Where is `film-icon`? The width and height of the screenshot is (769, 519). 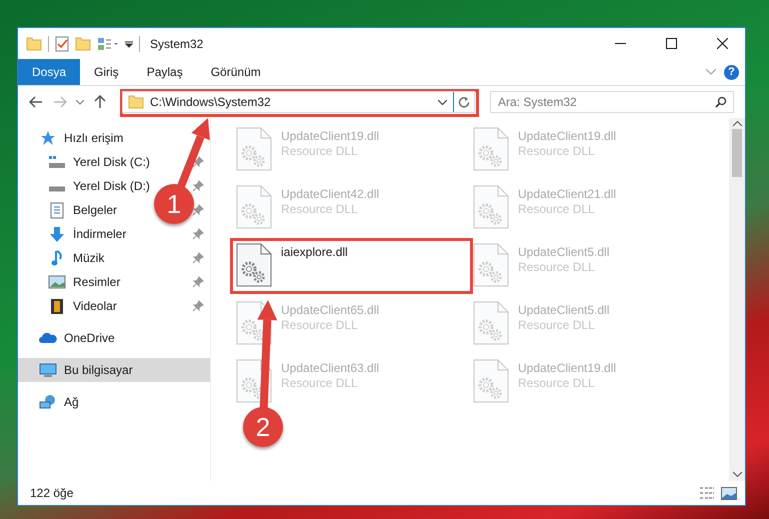 film-icon is located at coordinates (57, 306).